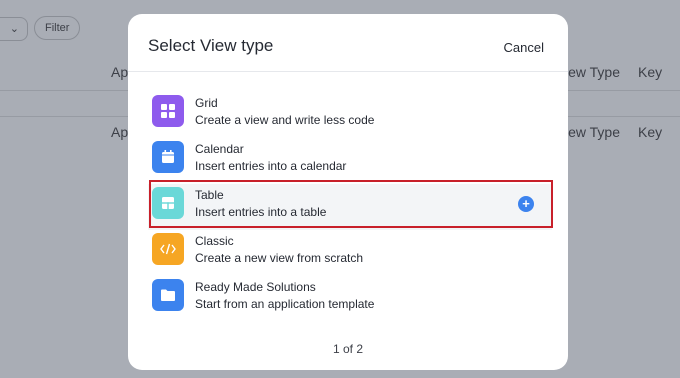  I want to click on dialog-header: Select View type Cancel, so click(348, 43).